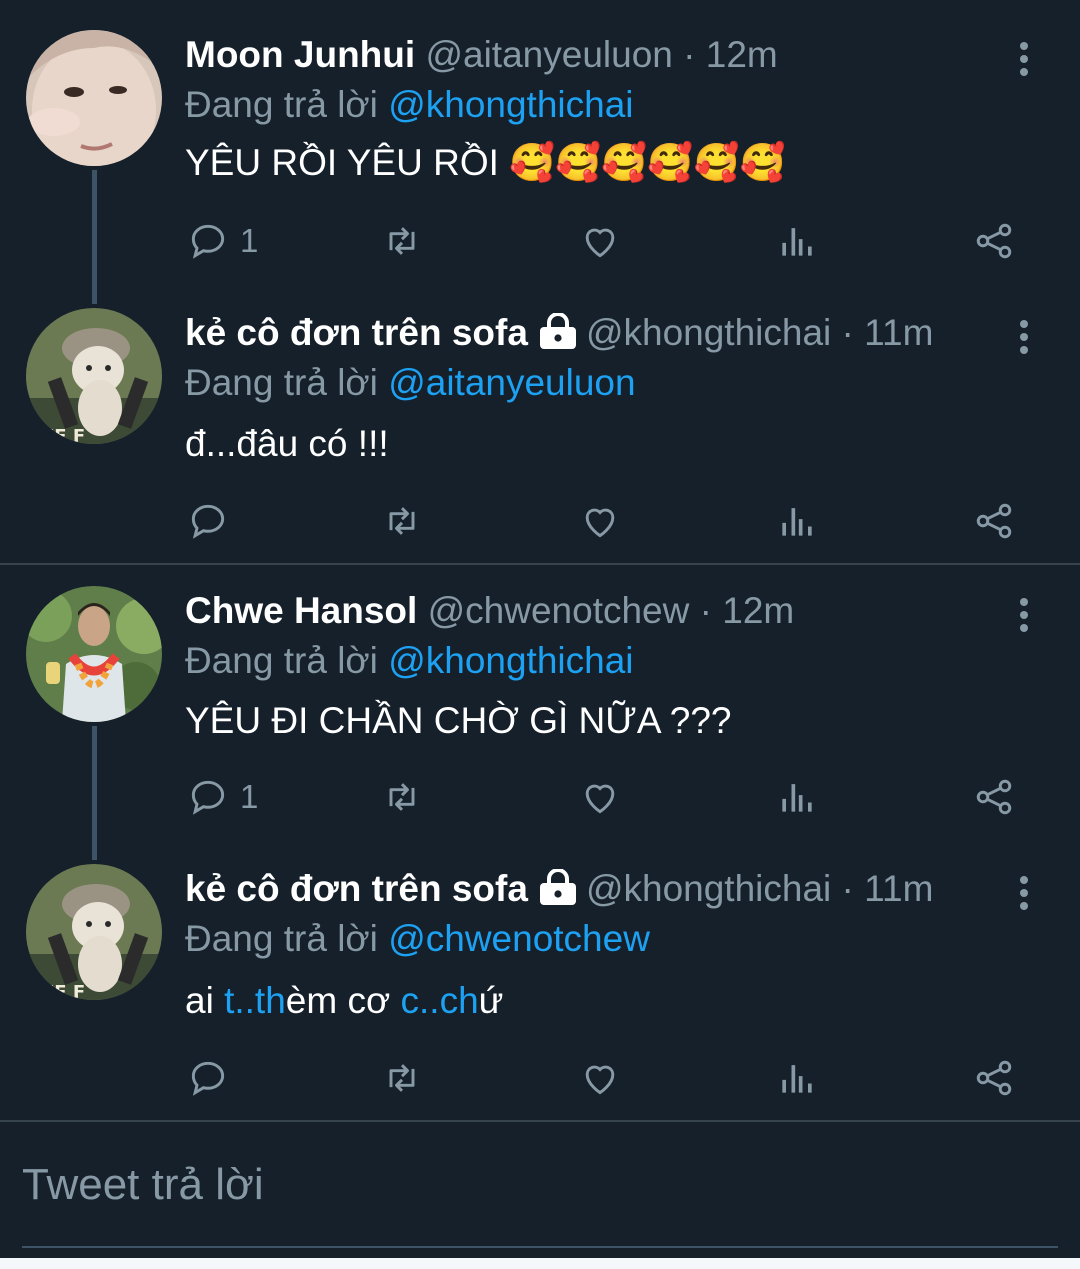 Image resolution: width=1080 pixels, height=1269 pixels. I want to click on user-handle: @chwenotchew, so click(559, 610).